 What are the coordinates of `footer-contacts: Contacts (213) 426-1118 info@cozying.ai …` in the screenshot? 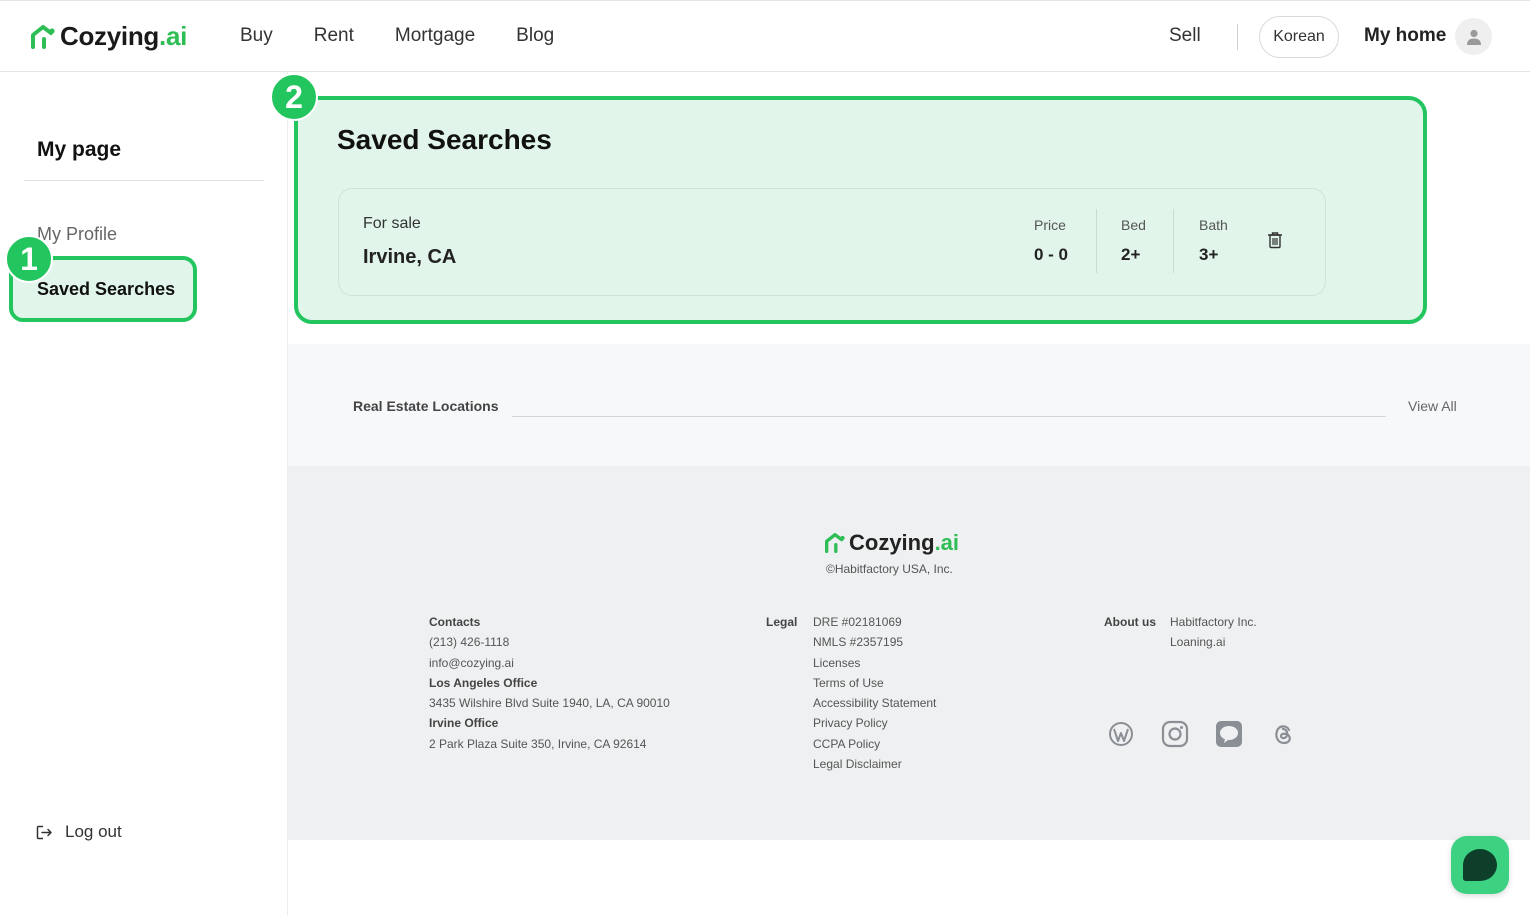 It's located at (549, 683).